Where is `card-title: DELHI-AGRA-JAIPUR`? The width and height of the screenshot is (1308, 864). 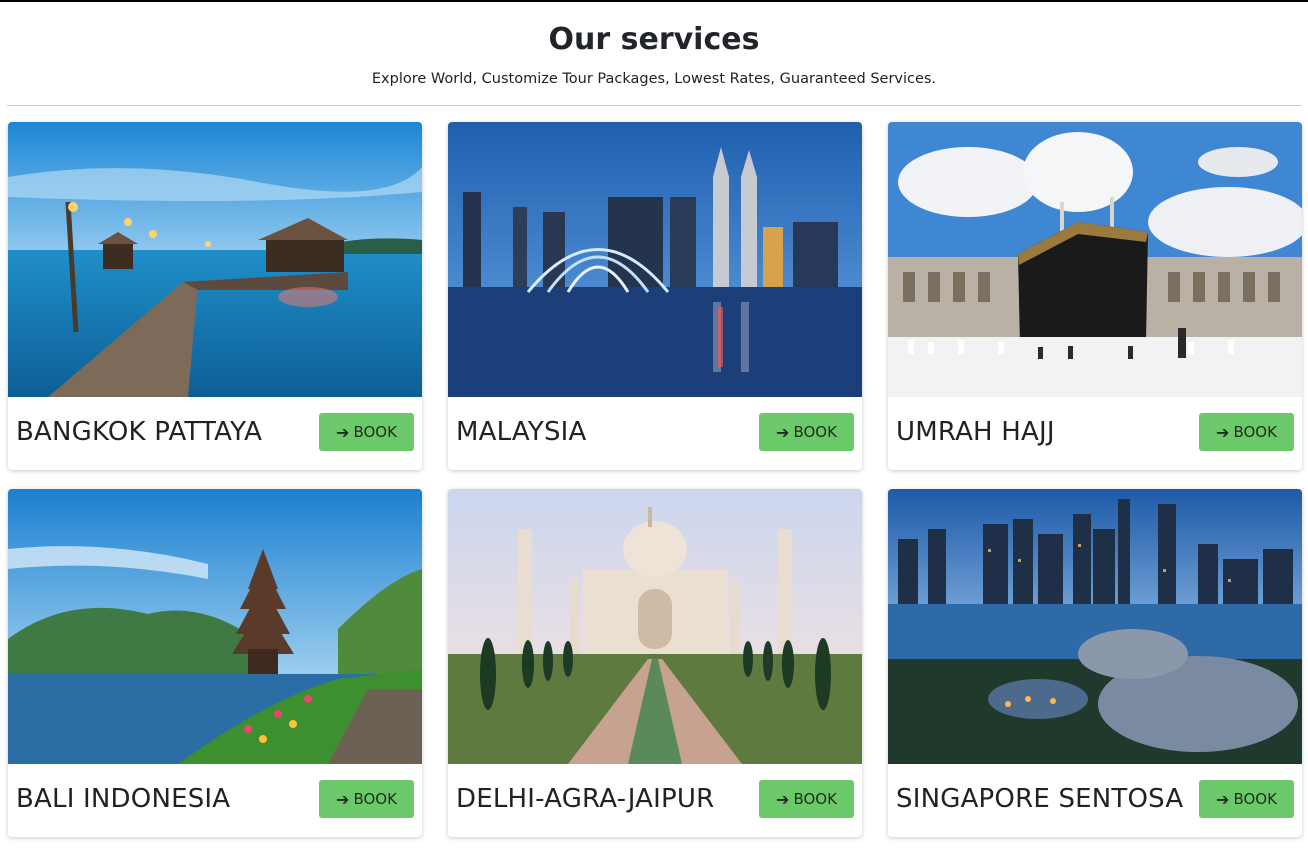
card-title: DELHI-AGRA-JAIPUR is located at coordinates (585, 799).